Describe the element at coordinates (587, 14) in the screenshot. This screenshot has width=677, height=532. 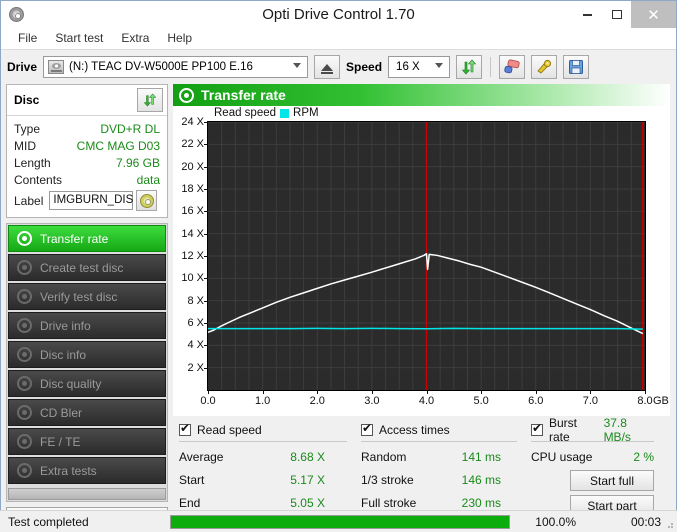
I see `minimize-button` at that location.